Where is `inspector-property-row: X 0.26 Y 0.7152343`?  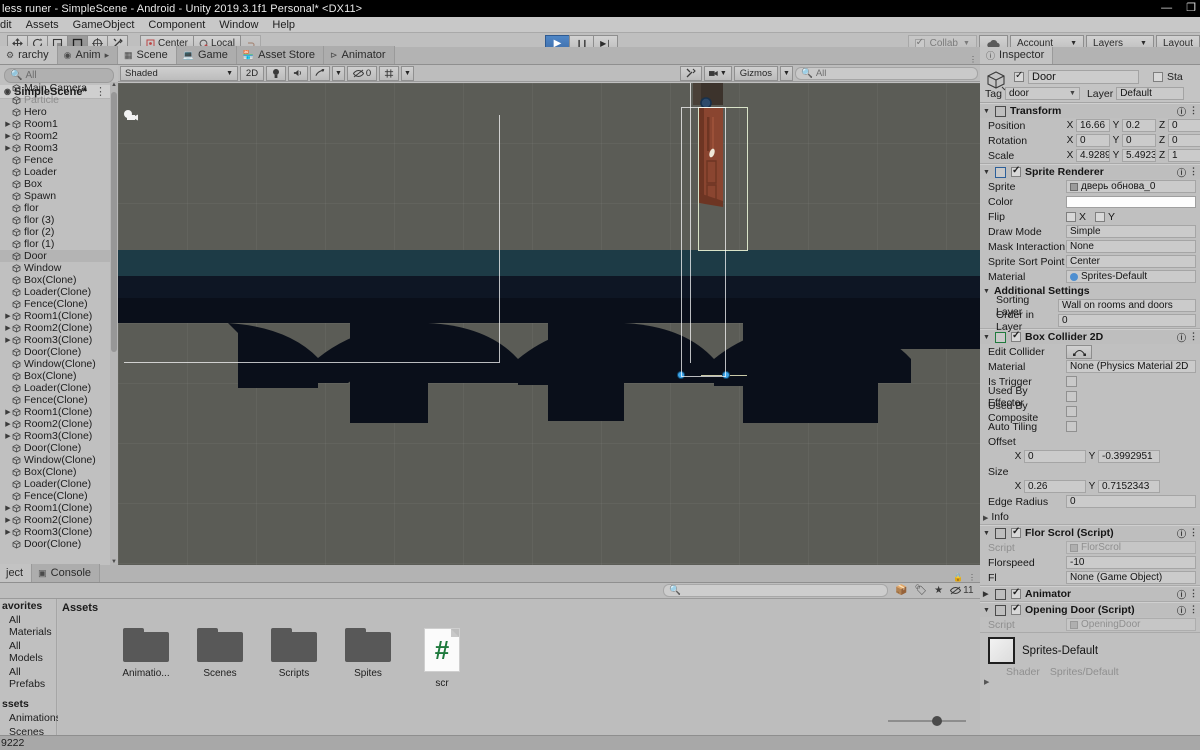
inspector-property-row: X 0.26 Y 0.7152343 is located at coordinates (1090, 486).